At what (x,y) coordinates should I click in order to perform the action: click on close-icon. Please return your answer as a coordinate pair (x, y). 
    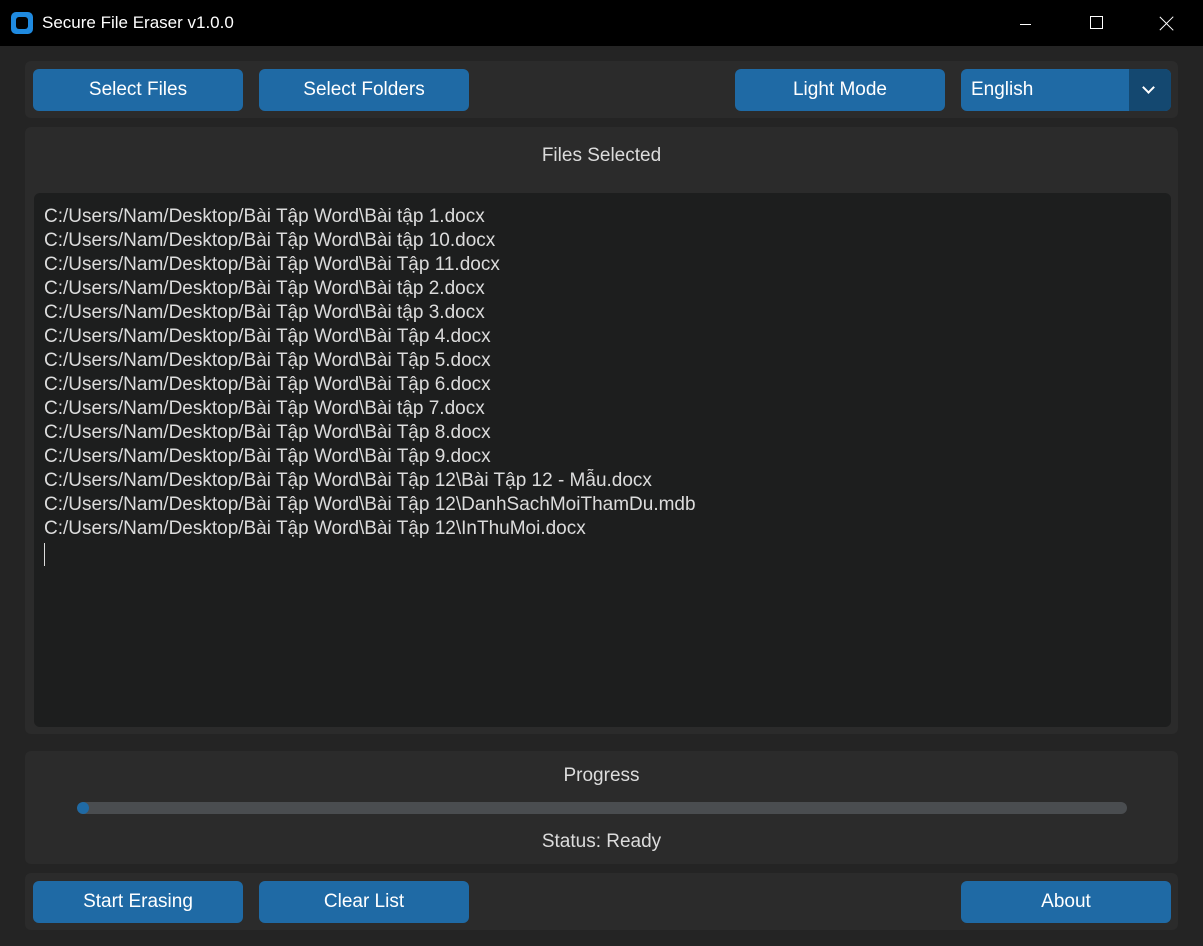
    Looking at the image, I should click on (1167, 23).